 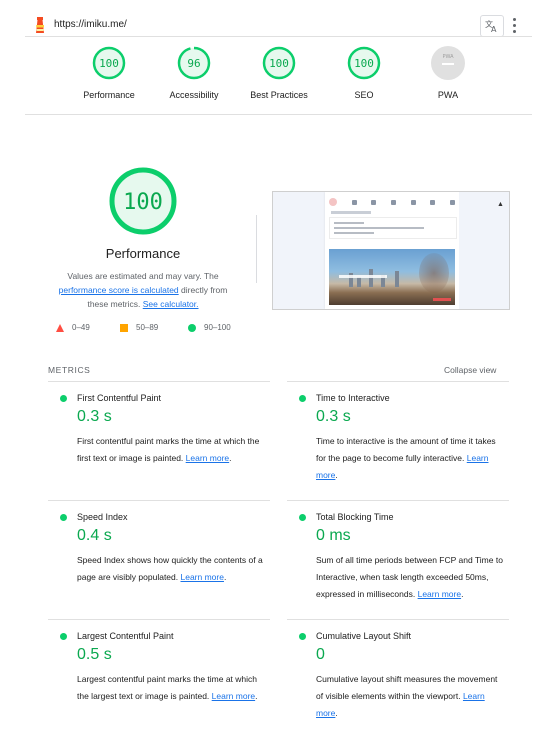 I want to click on more-vert-icon, so click(x=514, y=25).